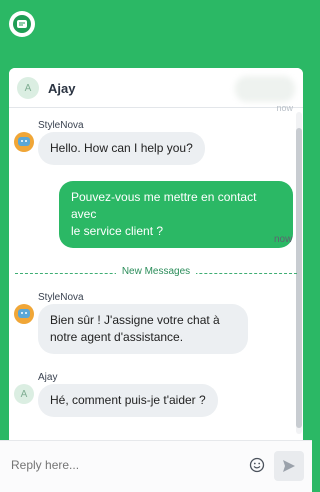 The height and width of the screenshot is (492, 320). Describe the element at coordinates (117, 231) in the screenshot. I see `message-text: le service client ?` at that location.